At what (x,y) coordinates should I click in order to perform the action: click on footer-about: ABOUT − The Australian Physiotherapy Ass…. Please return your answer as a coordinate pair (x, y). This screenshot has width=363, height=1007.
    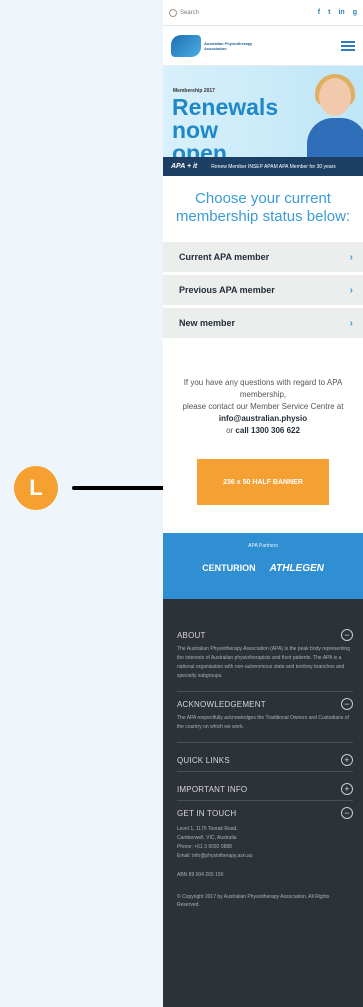
    Looking at the image, I should click on (265, 660).